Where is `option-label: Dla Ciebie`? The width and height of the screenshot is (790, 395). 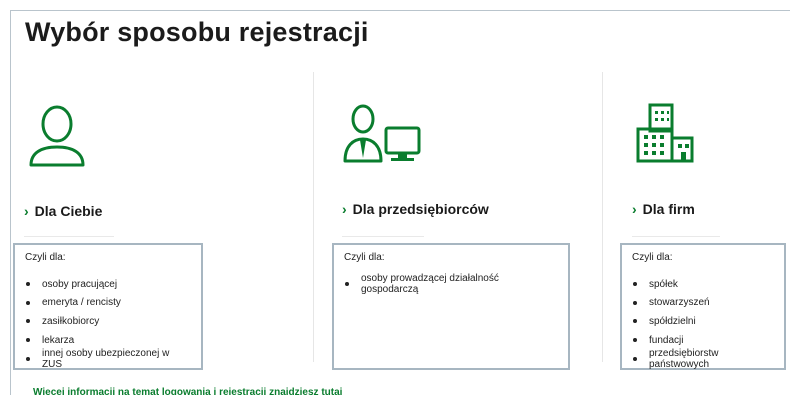 option-label: Dla Ciebie is located at coordinates (68, 211).